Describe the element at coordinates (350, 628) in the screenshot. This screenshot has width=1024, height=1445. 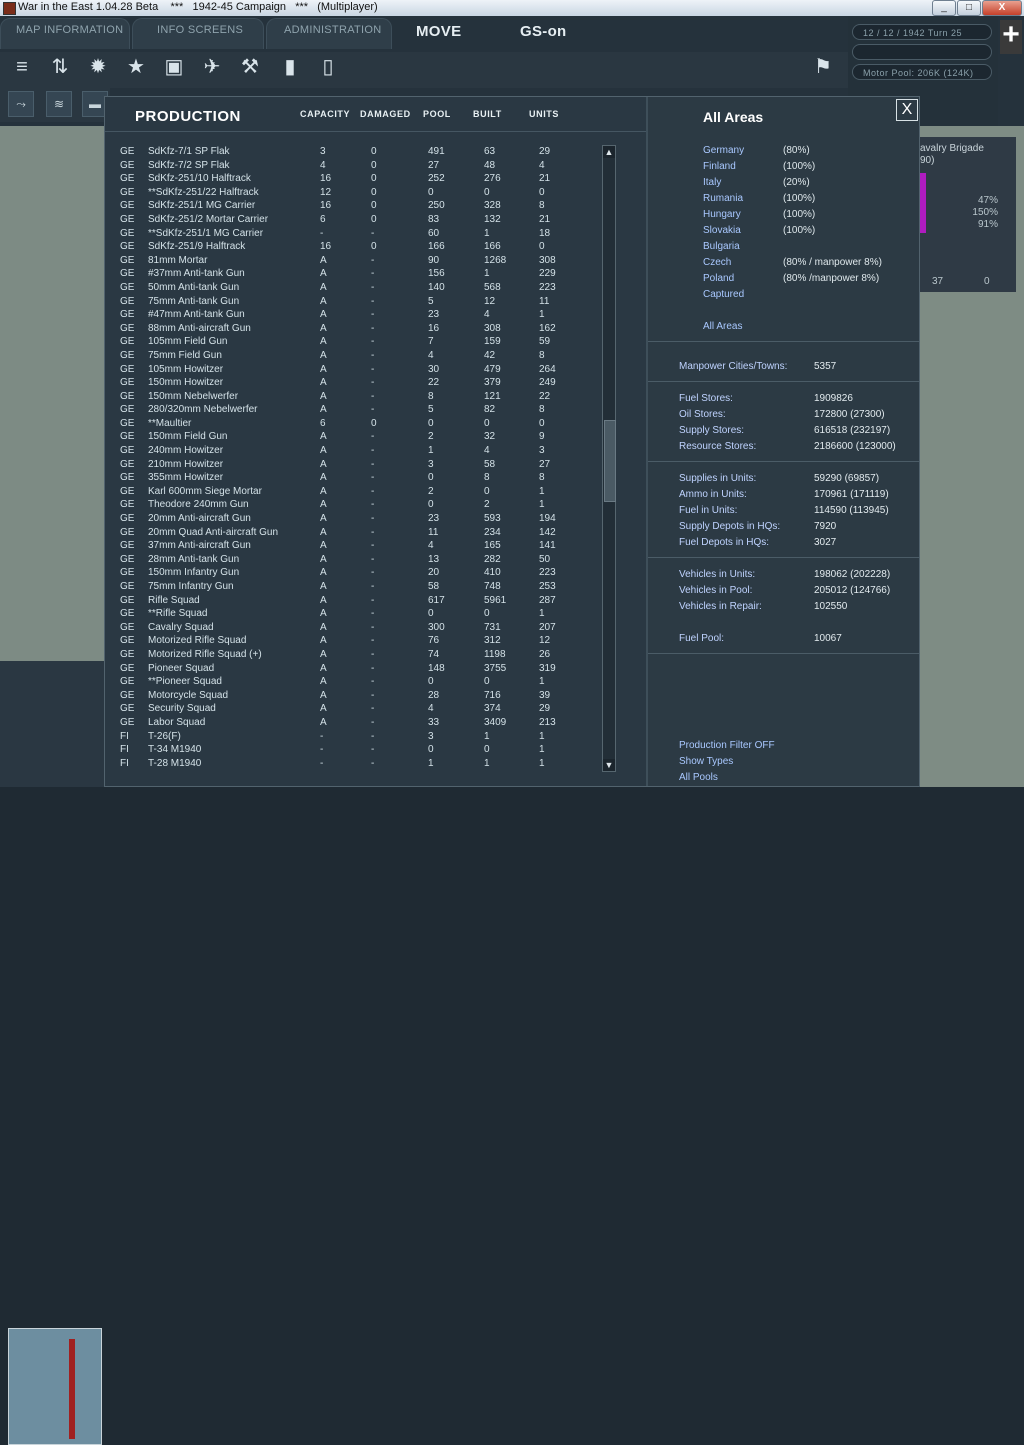
I see `table-row: GE Cavalry Squad A - 300 731 207` at that location.